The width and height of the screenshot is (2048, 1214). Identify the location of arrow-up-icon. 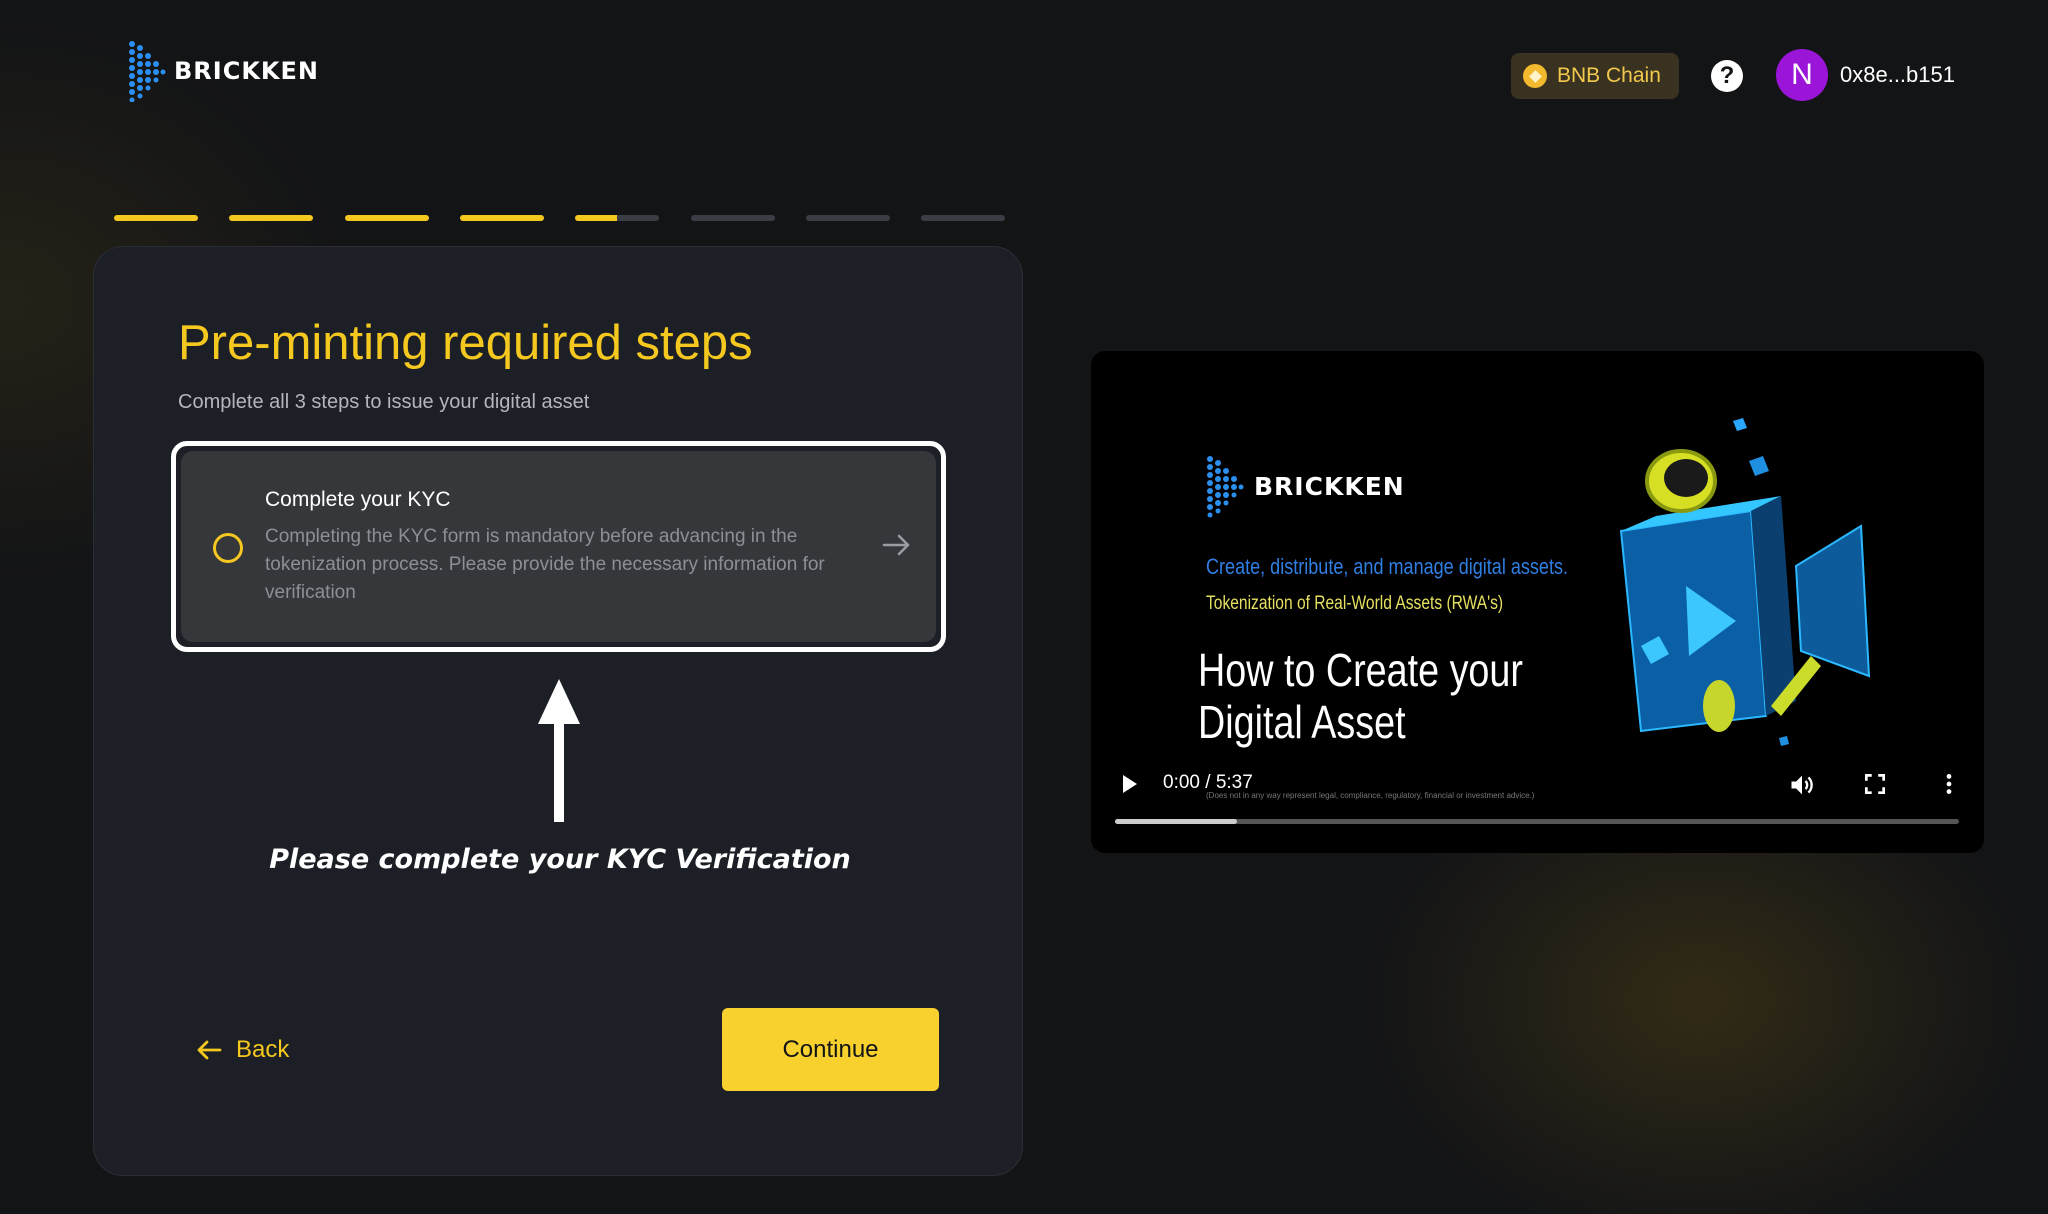
(559, 750).